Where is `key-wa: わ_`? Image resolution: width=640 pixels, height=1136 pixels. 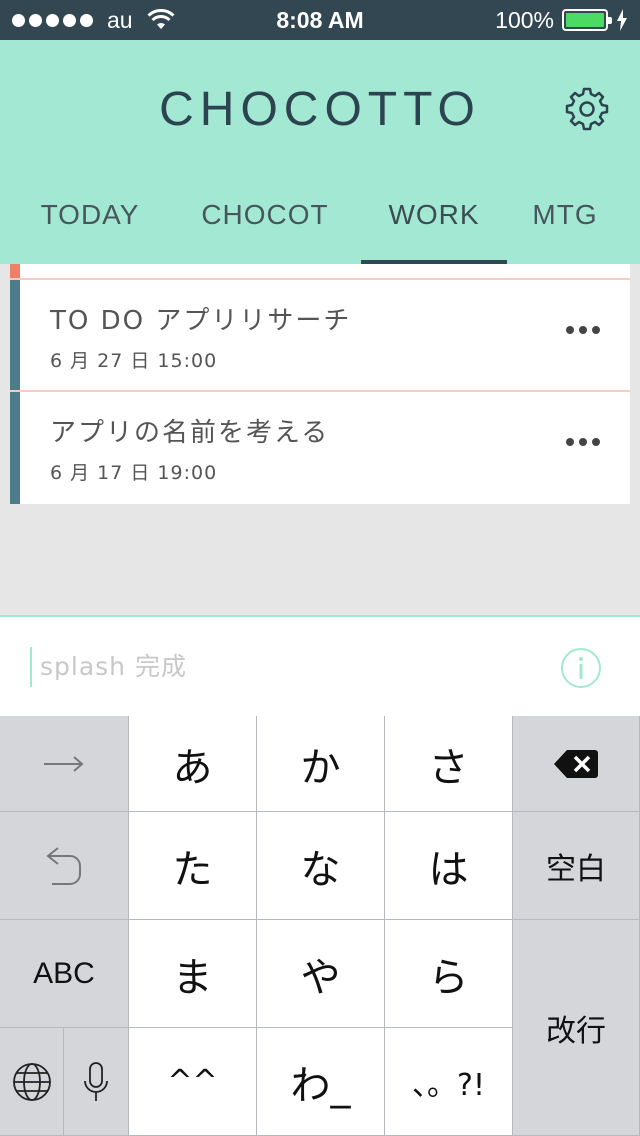 key-wa: わ_ is located at coordinates (321, 1082).